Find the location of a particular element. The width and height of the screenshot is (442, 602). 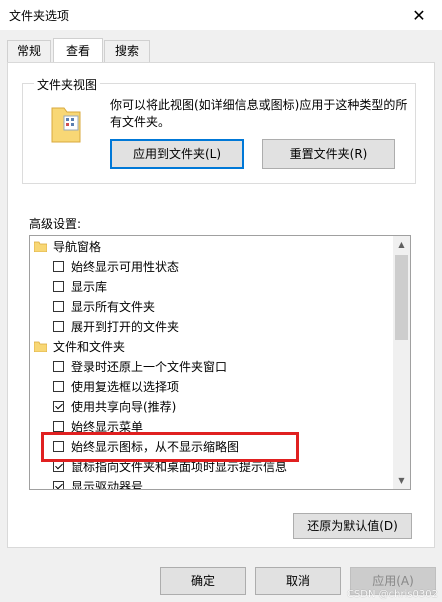

highlight-box is located at coordinates (170, 447).